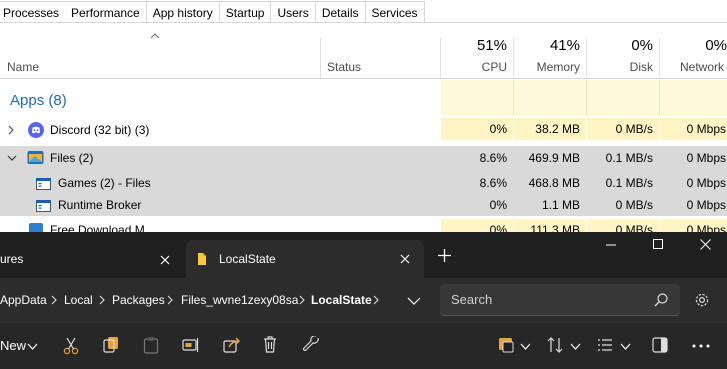 The height and width of the screenshot is (369, 727). What do you see at coordinates (566, 346) in the screenshot?
I see `group-by-button` at bounding box center [566, 346].